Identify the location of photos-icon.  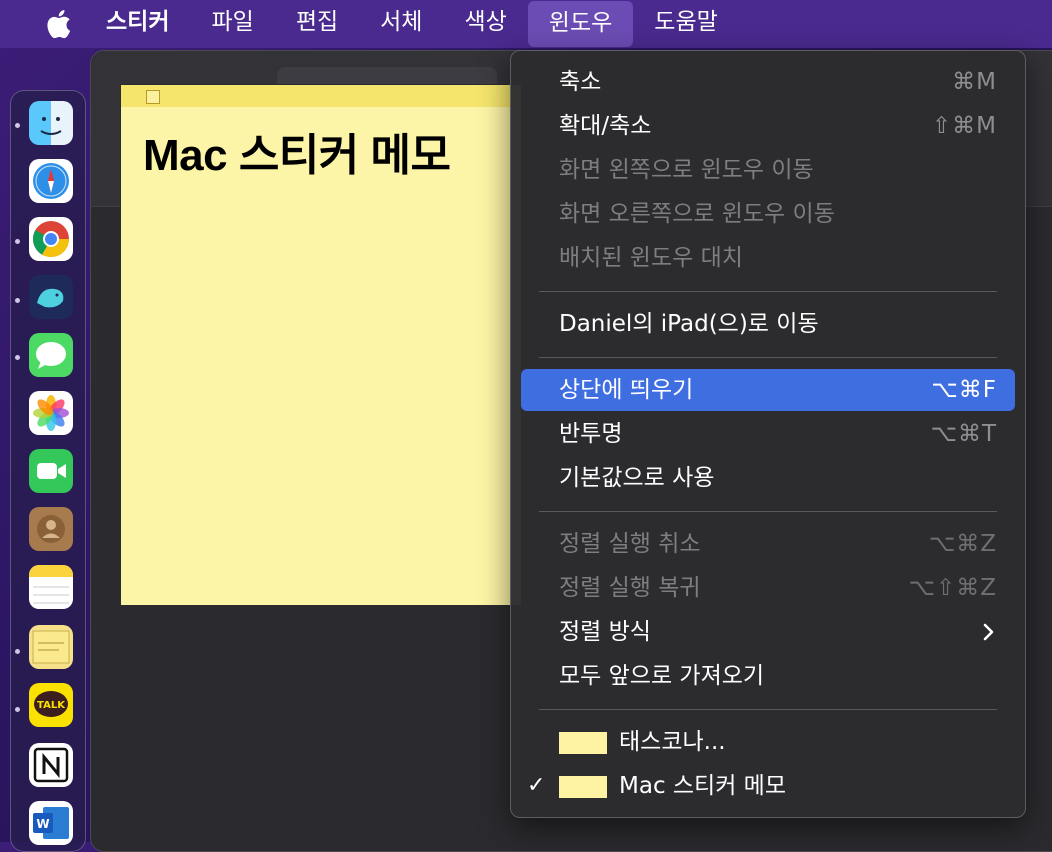
(51, 413).